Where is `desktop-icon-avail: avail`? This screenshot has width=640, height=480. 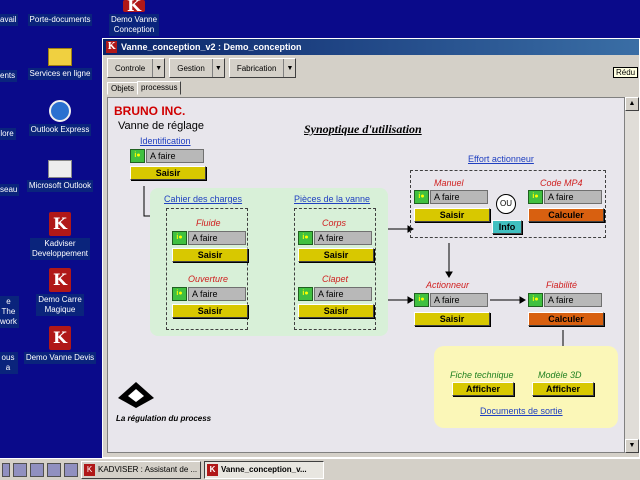
desktop-icon-avail: avail is located at coordinates (9, 20).